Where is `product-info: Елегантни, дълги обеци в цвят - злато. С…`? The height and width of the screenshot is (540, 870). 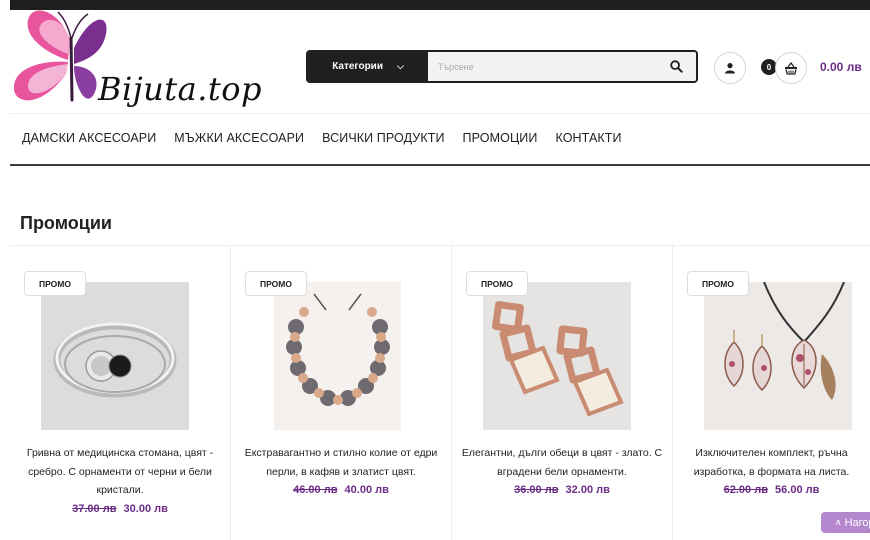
product-info: Елегантни, дълги обеци в цвят - злато. С… is located at coordinates (562, 472).